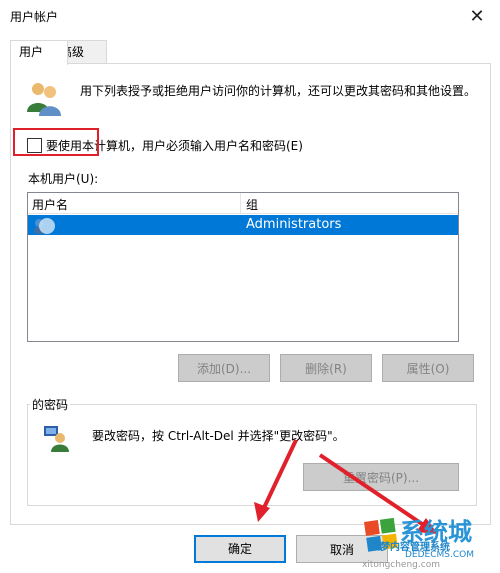 The height and width of the screenshot is (573, 500). What do you see at coordinates (346, 486) in the screenshot?
I see `annotation-arrows` at bounding box center [346, 486].